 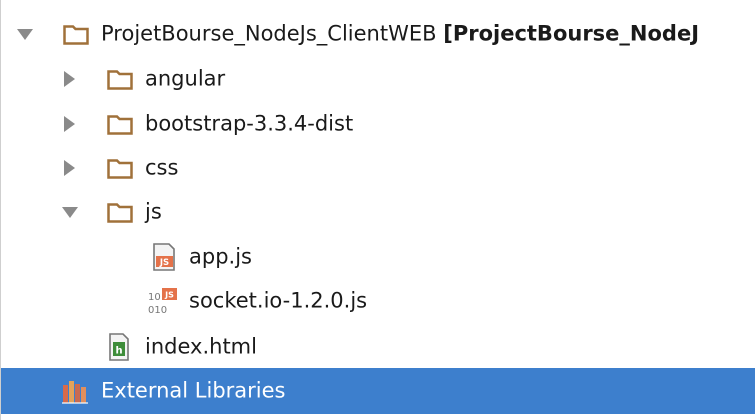 I want to click on tree-node-angular: angular, so click(x=378, y=79).